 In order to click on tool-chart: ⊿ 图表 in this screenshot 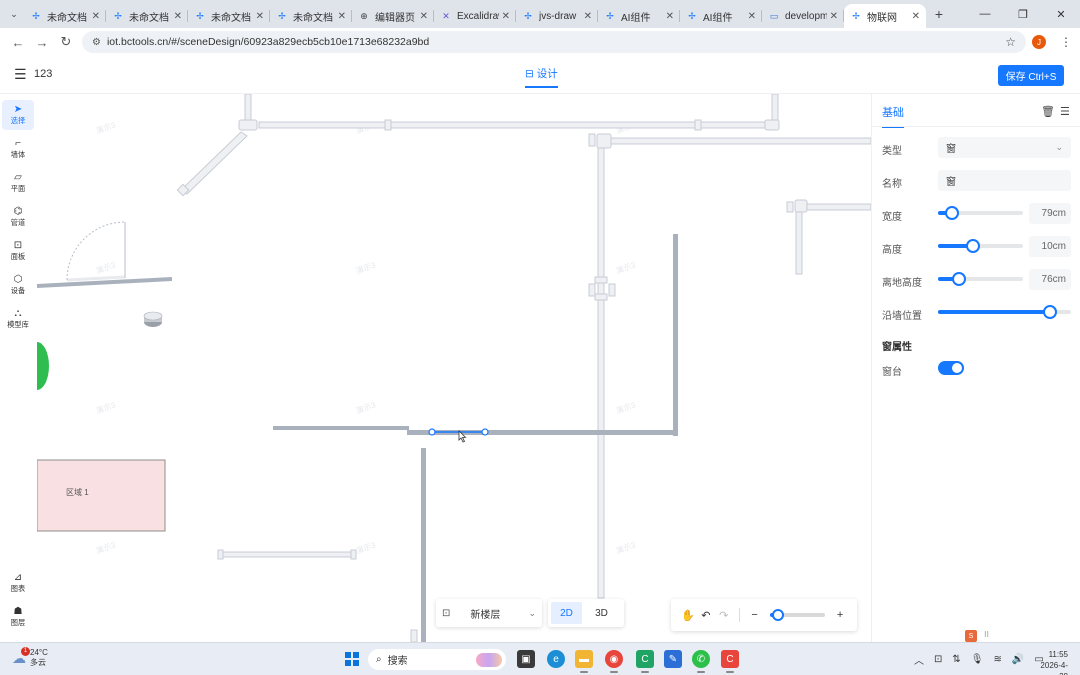, I will do `click(18, 583)`.